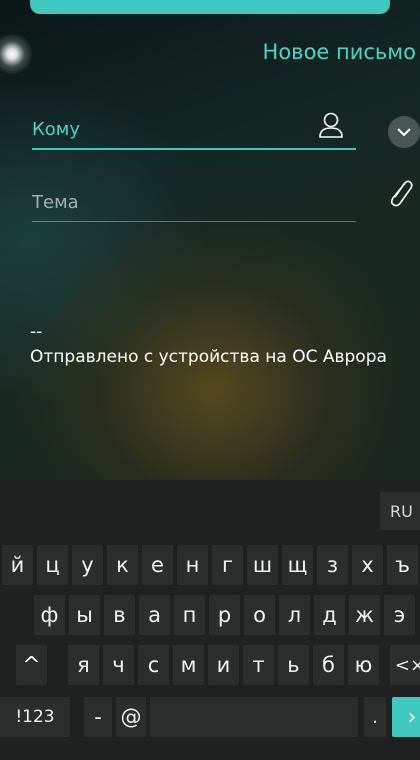  I want to click on key: б, so click(328, 665).